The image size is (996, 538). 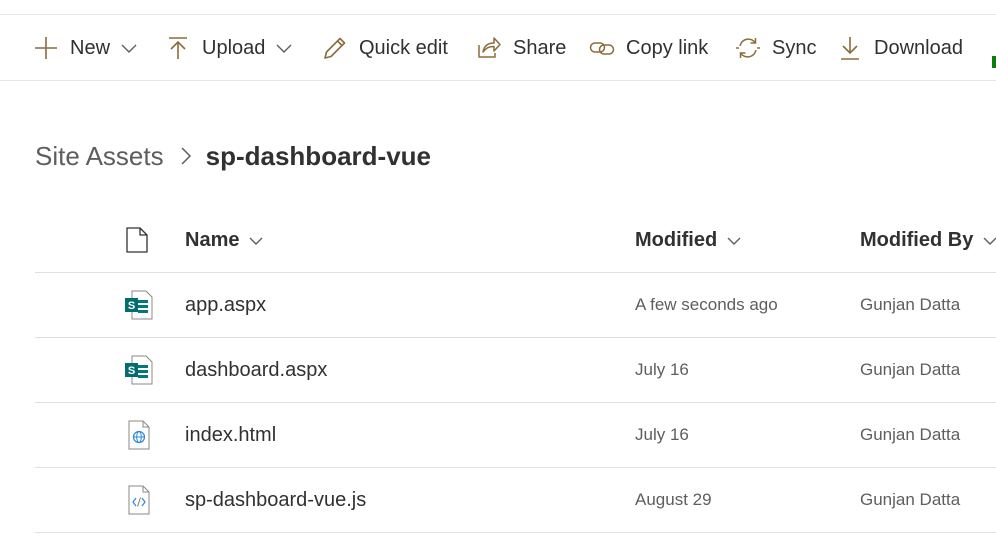 I want to click on modified-by-column-label: Modified By, so click(x=917, y=239).